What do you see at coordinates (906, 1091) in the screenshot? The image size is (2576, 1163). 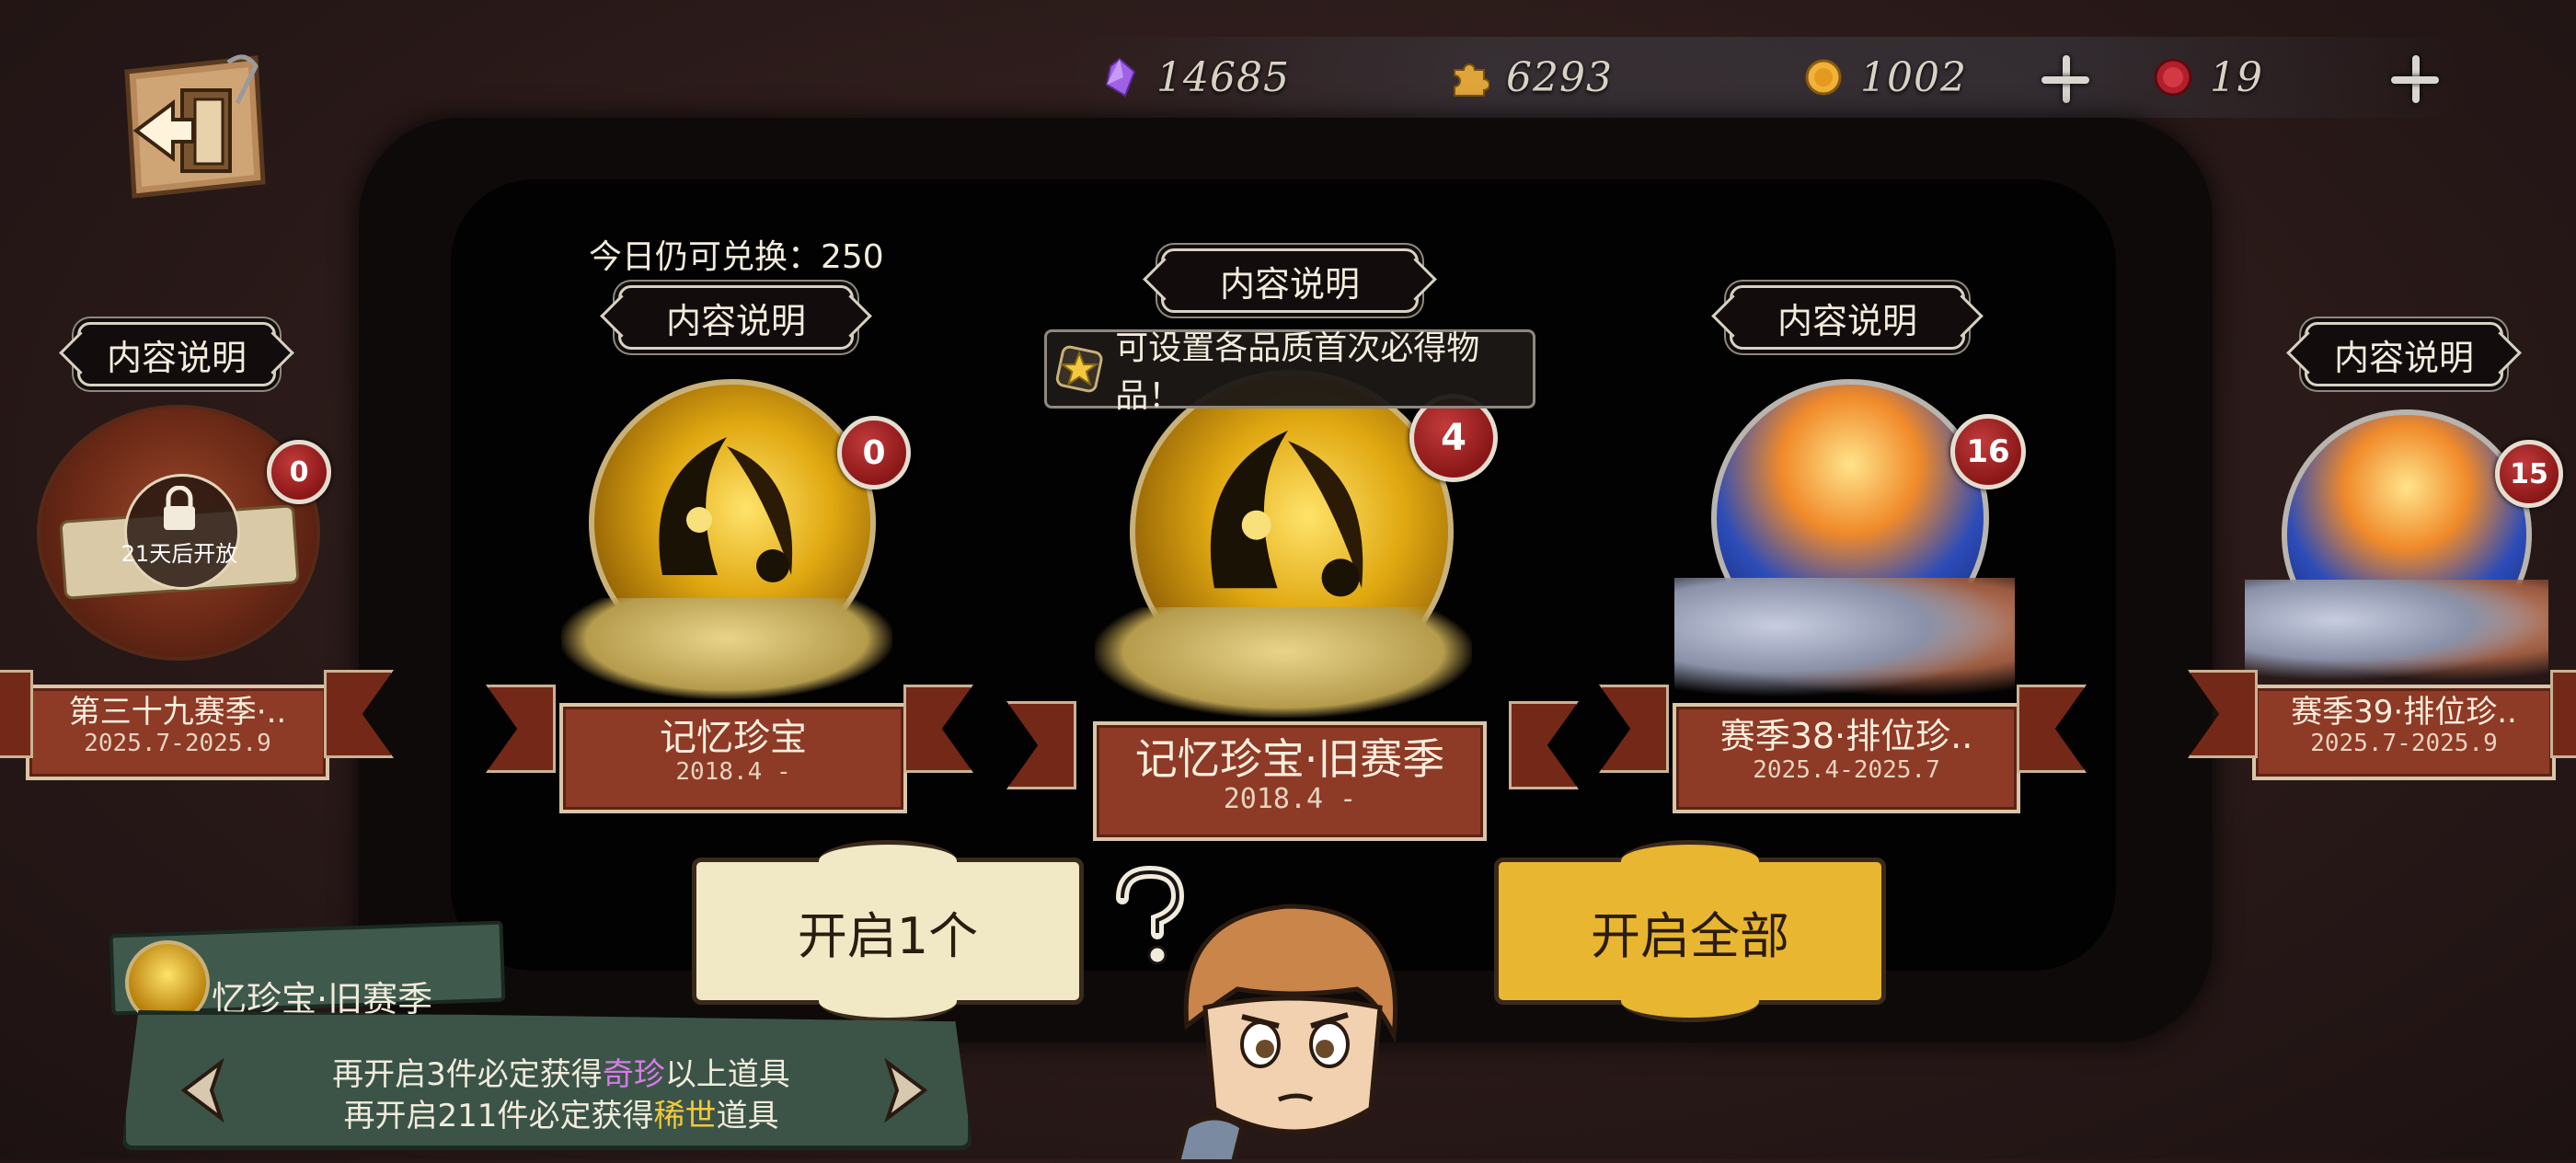 I see `next-arrow-icon` at bounding box center [906, 1091].